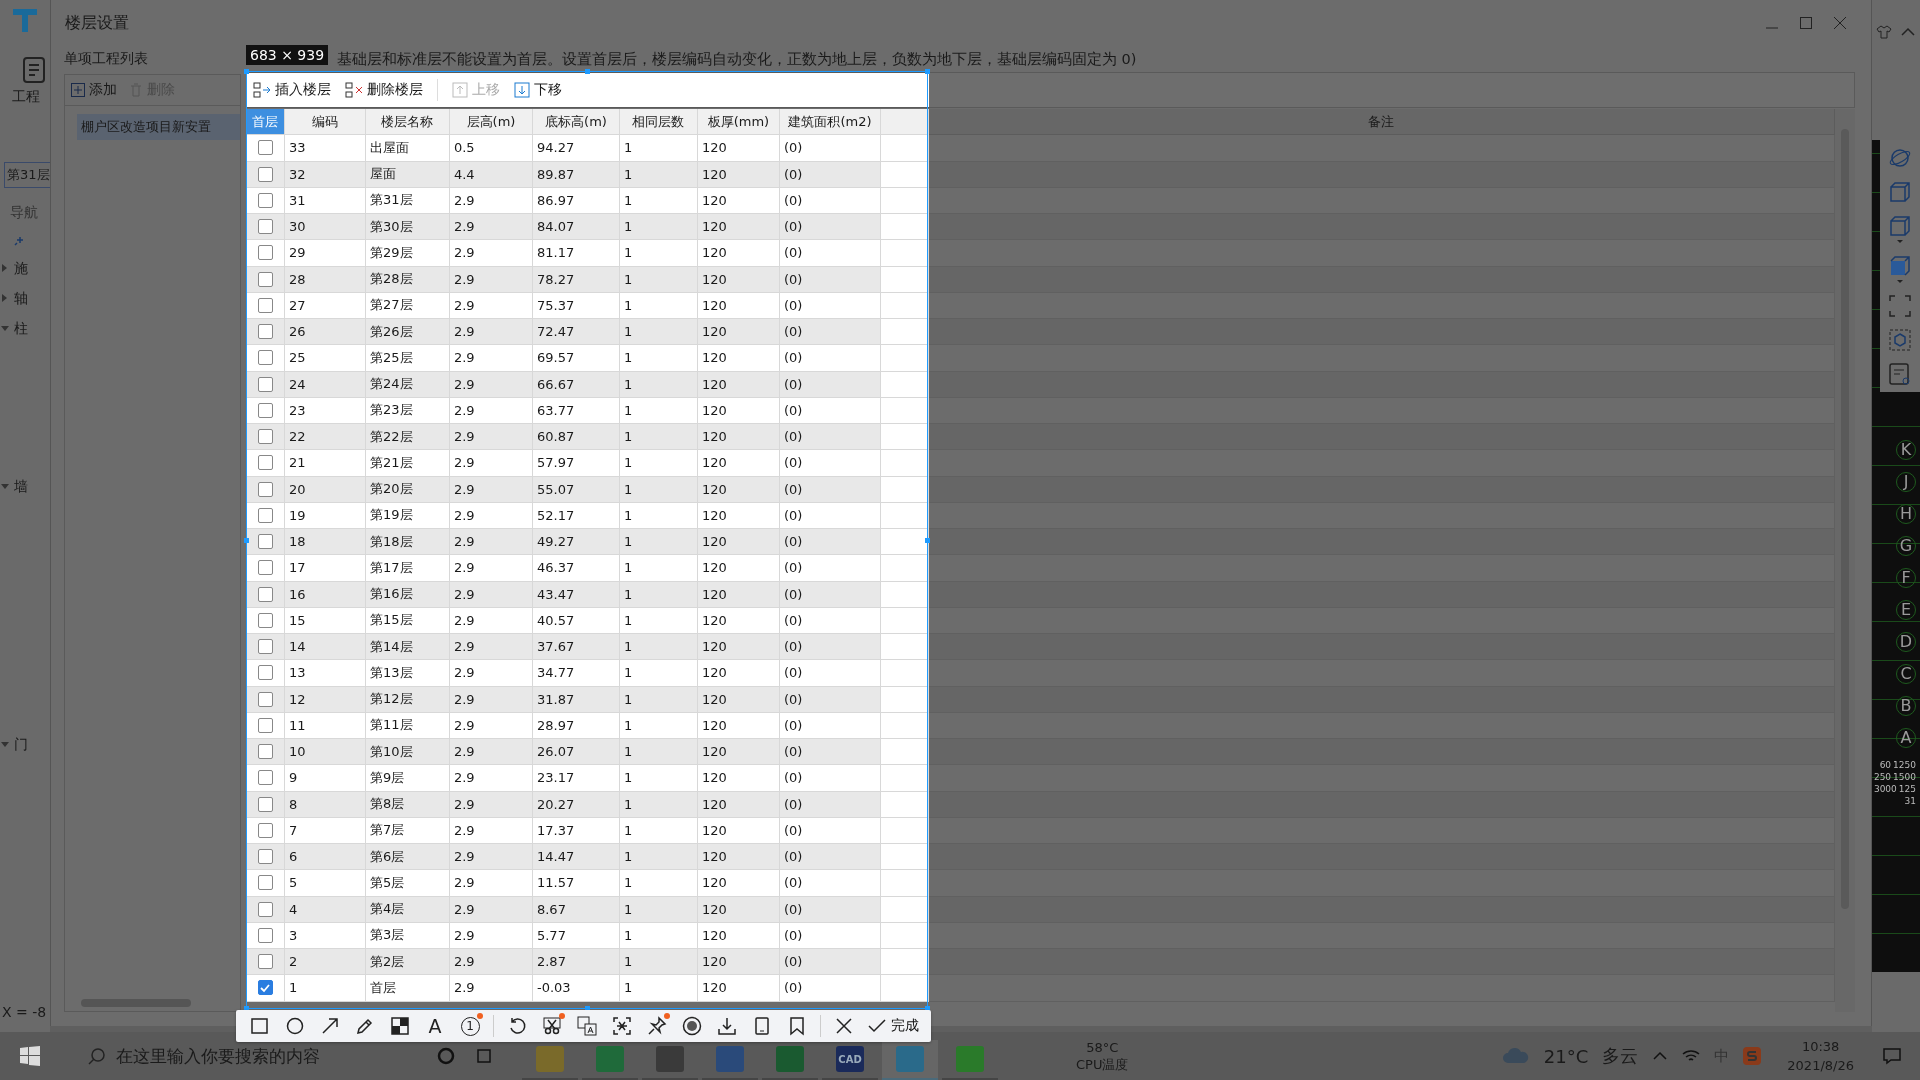 This screenshot has width=1920, height=1080. I want to click on tree-item: 门, so click(14, 745).